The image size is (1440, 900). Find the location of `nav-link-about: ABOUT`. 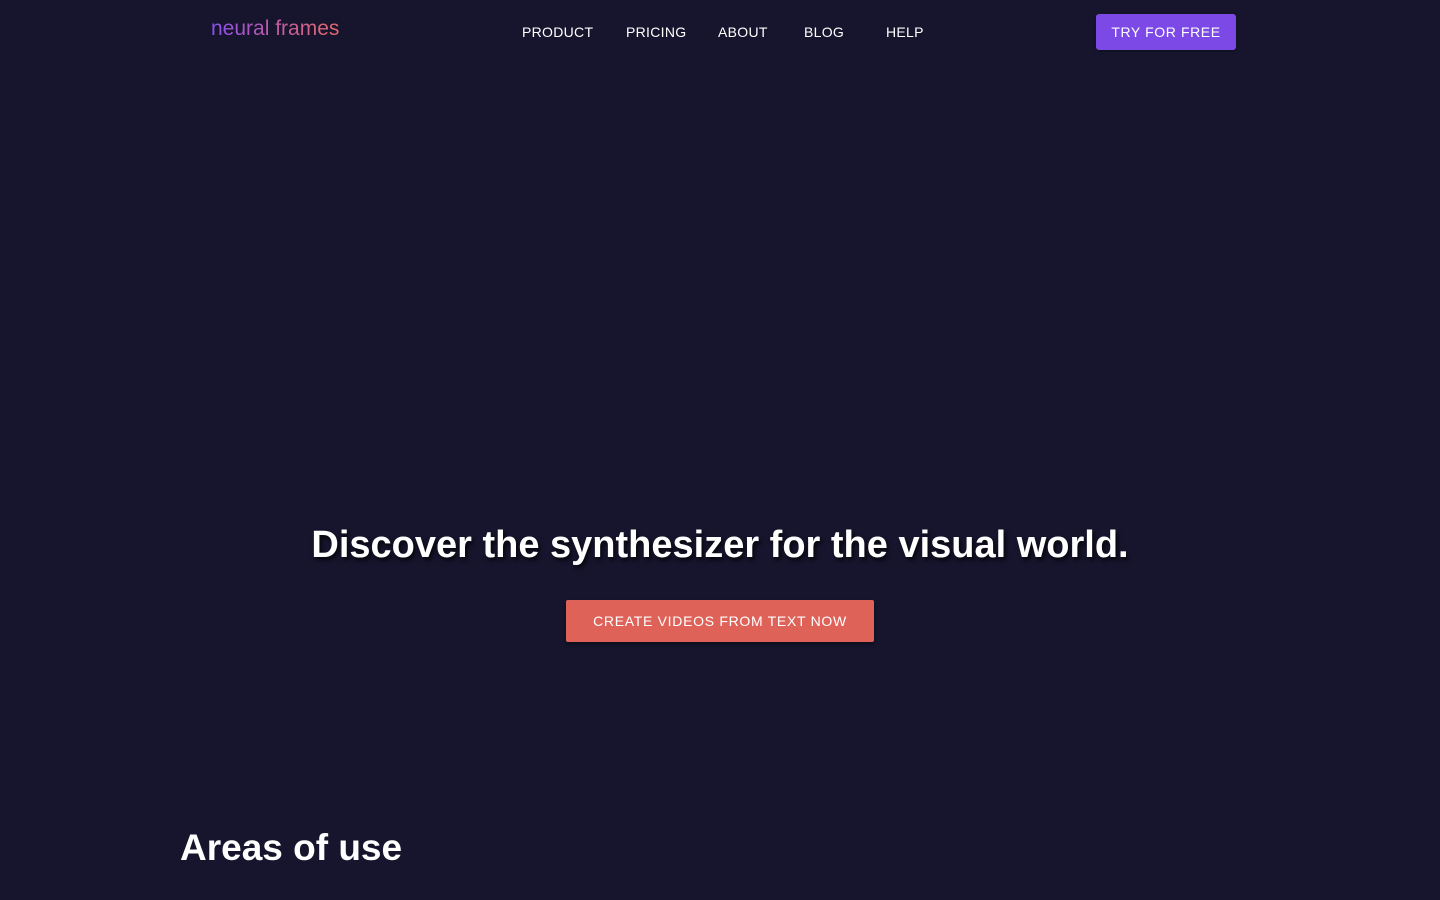

nav-link-about: ABOUT is located at coordinates (743, 32).